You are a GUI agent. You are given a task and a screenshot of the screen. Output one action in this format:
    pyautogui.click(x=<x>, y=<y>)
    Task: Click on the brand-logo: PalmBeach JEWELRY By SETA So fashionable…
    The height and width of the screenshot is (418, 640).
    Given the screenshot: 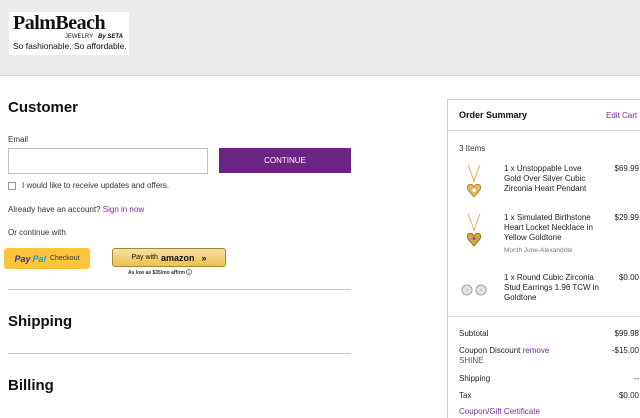 What is the action you would take?
    pyautogui.click(x=69, y=33)
    